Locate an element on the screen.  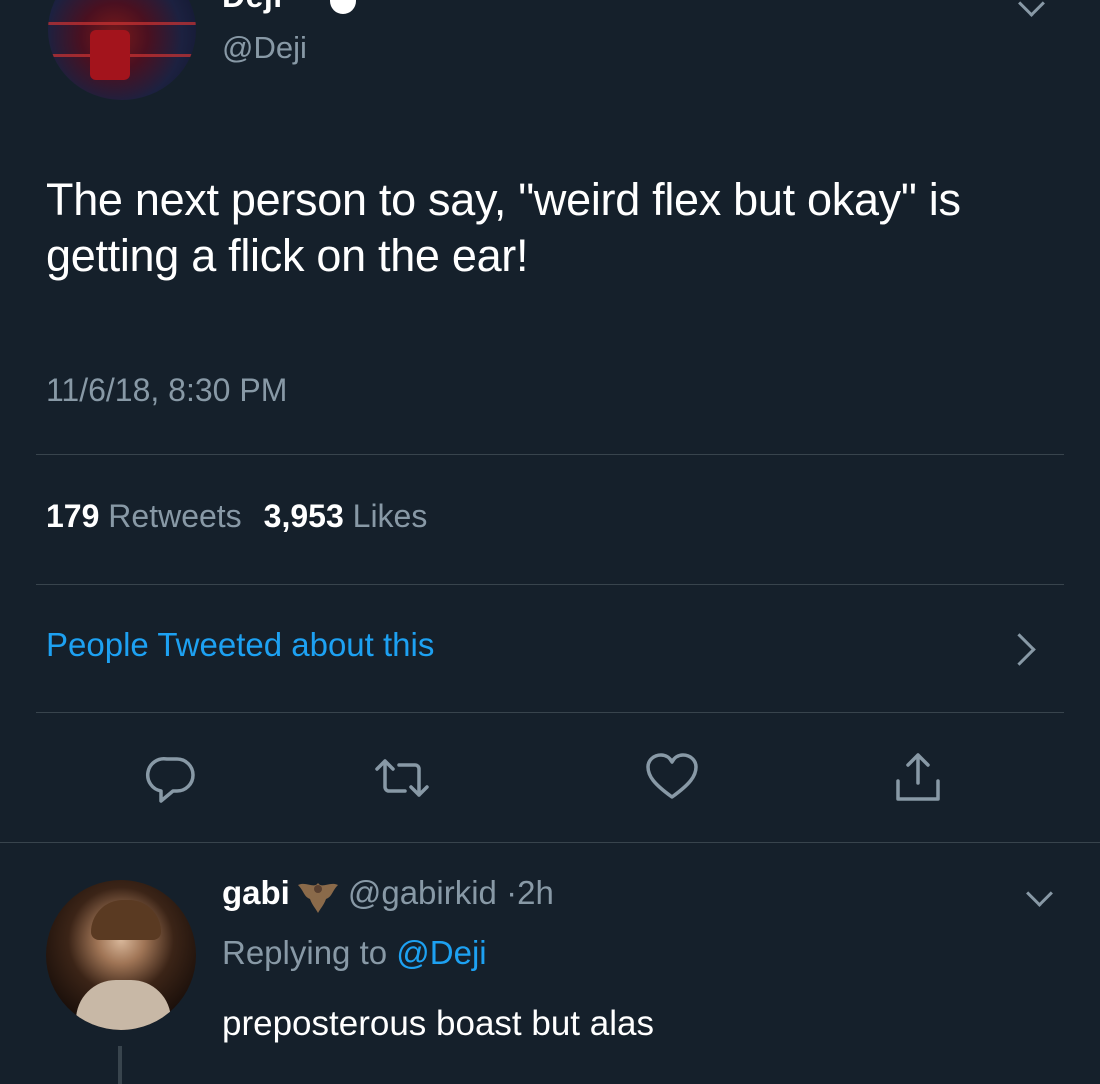
people-tweeted-link: People Tweeted about this is located at coordinates (240, 645).